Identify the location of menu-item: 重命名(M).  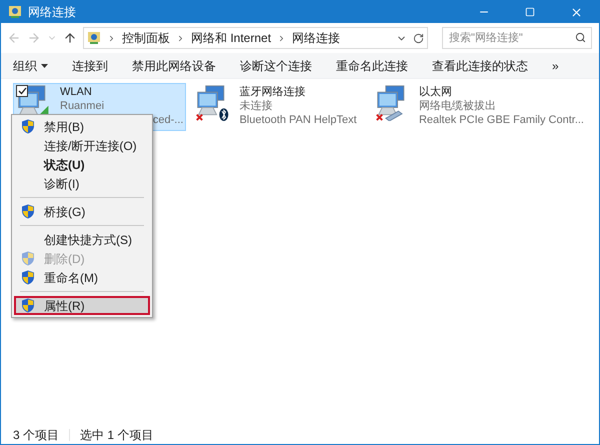
(82, 277).